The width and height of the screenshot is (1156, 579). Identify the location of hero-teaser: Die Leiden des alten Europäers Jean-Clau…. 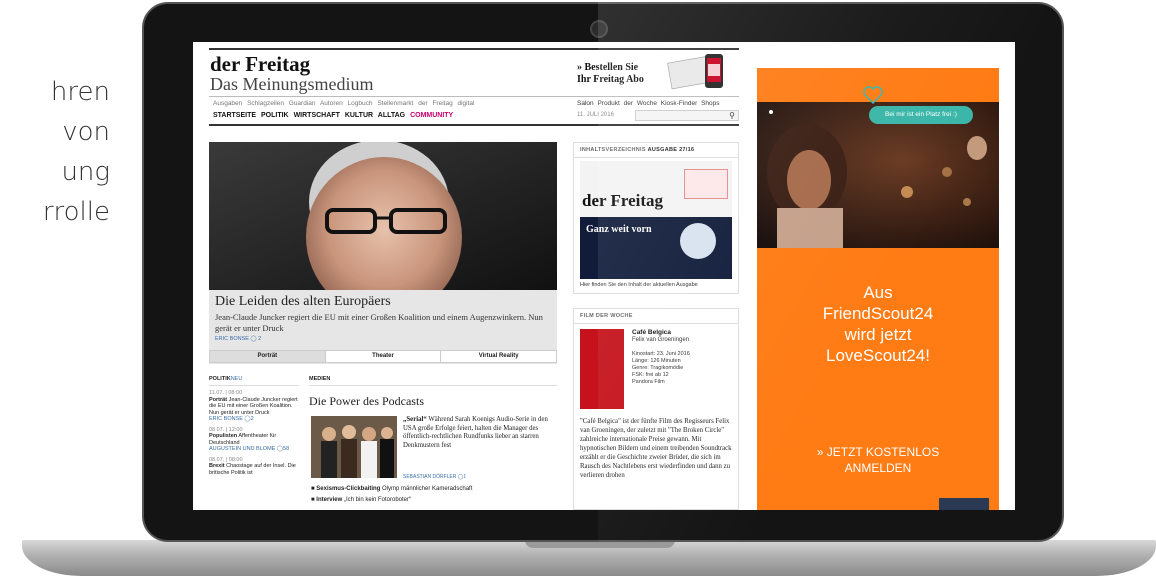
(383, 253).